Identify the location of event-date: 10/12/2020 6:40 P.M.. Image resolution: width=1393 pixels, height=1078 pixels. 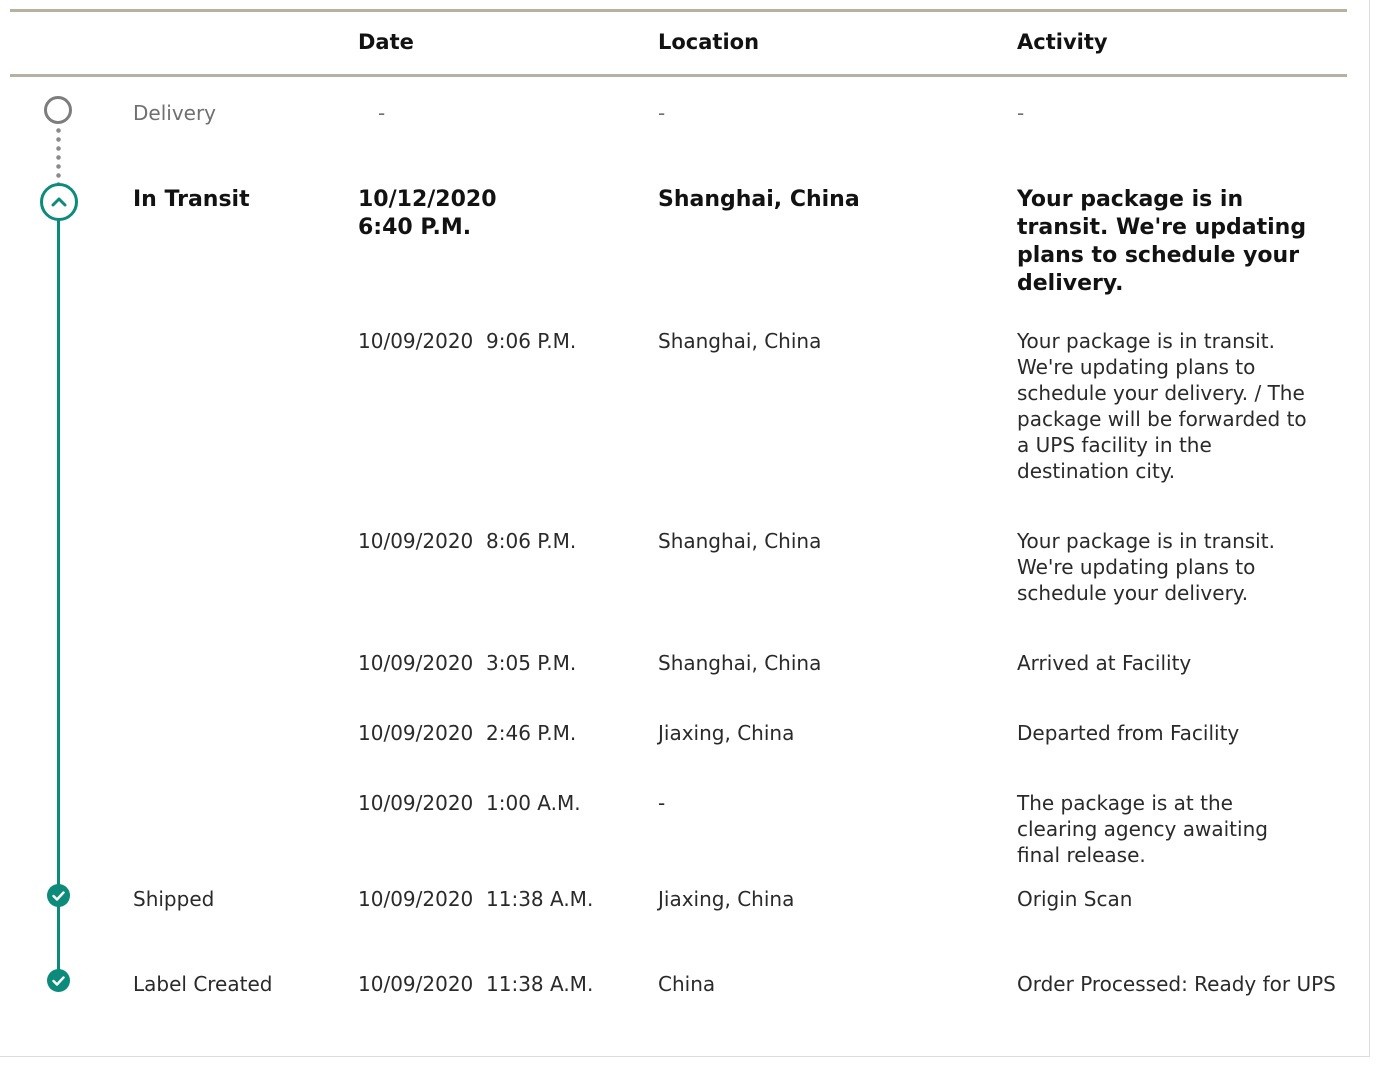
(427, 214).